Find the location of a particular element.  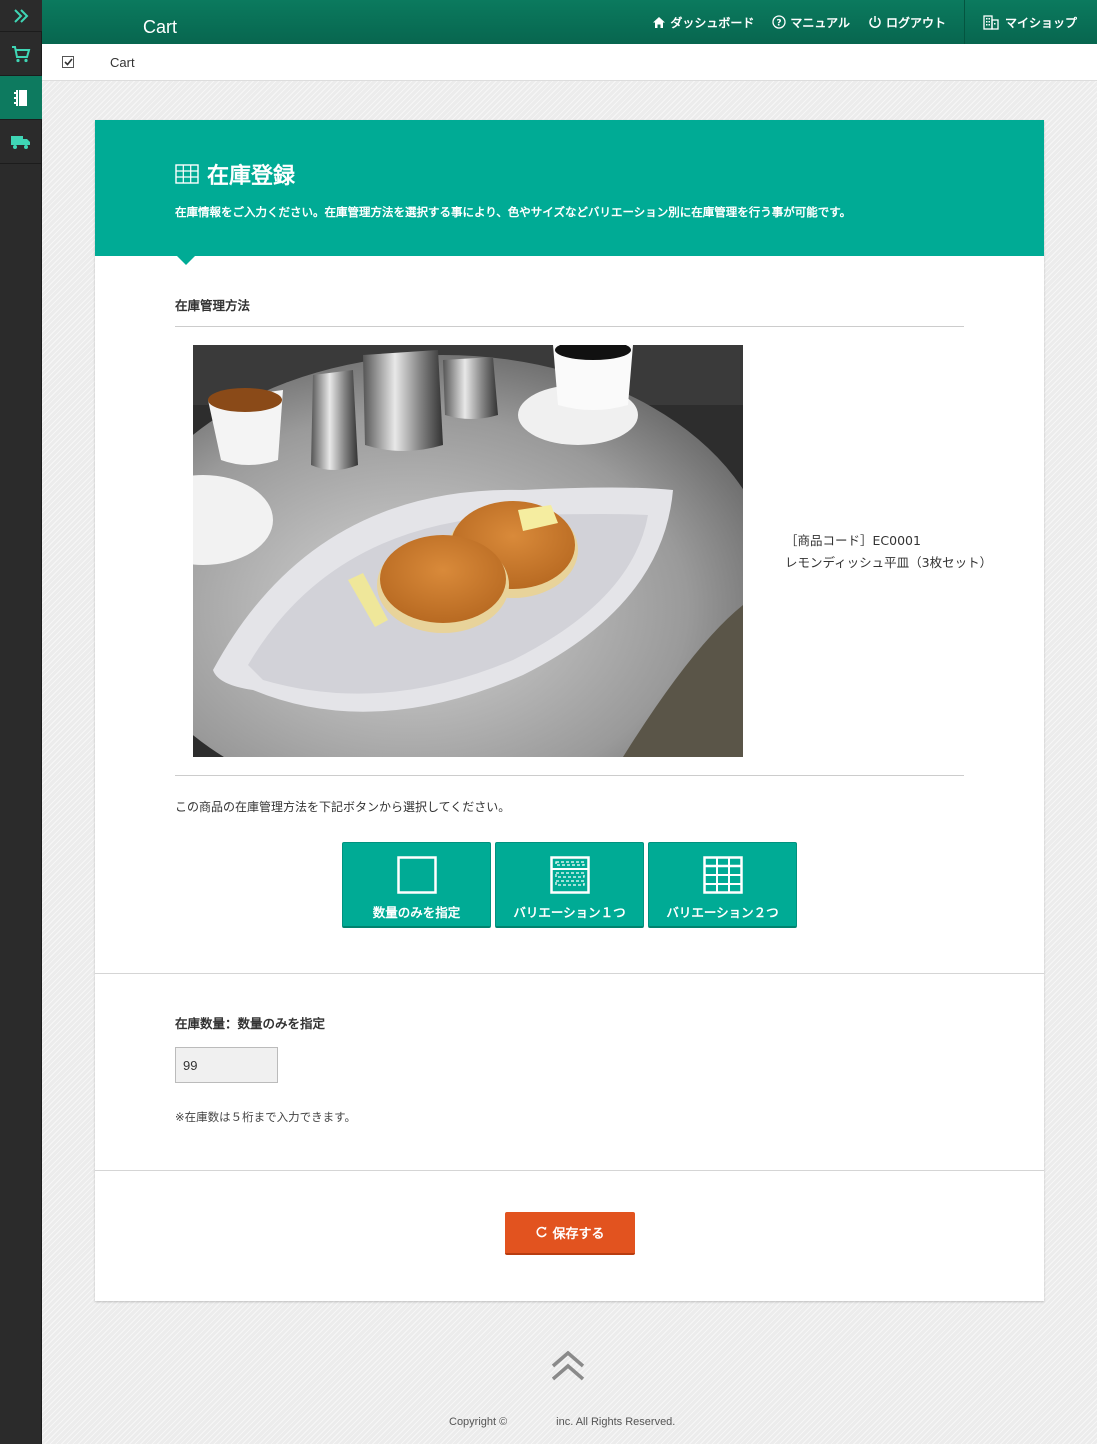

logout-link: ログアウト is located at coordinates (907, 22).